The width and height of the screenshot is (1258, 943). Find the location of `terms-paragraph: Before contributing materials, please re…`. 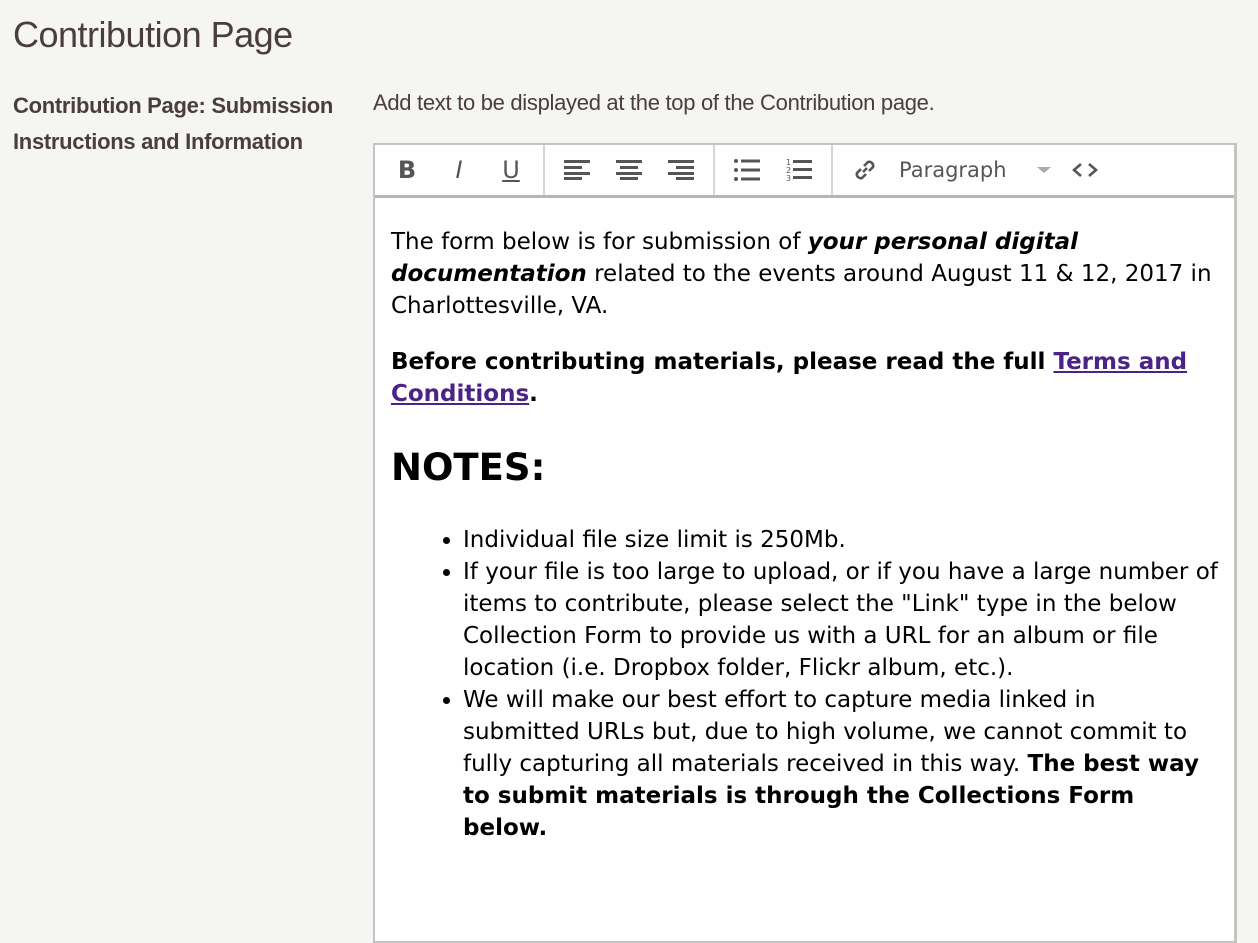

terms-paragraph: Before contributing materials, please re… is located at coordinates (804, 378).